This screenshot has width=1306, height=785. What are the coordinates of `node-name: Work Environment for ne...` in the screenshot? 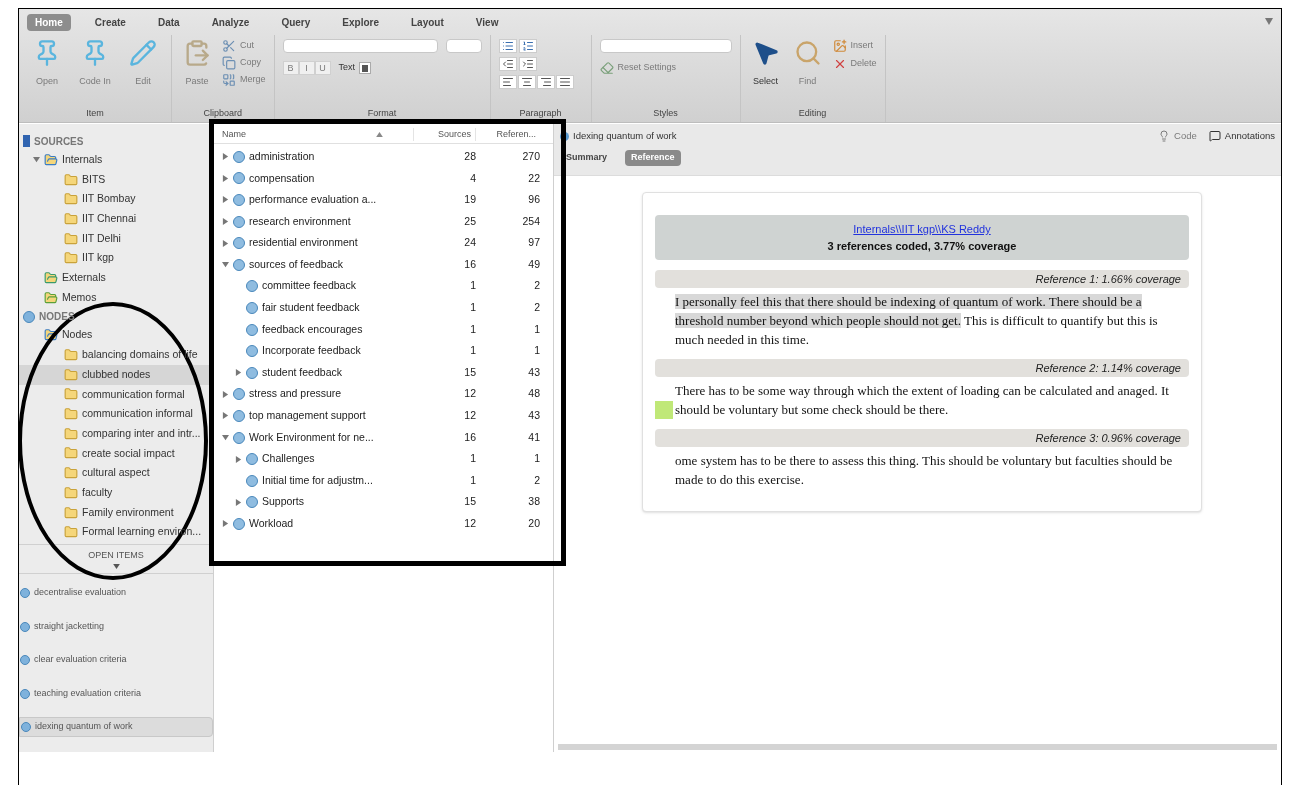 It's located at (311, 437).